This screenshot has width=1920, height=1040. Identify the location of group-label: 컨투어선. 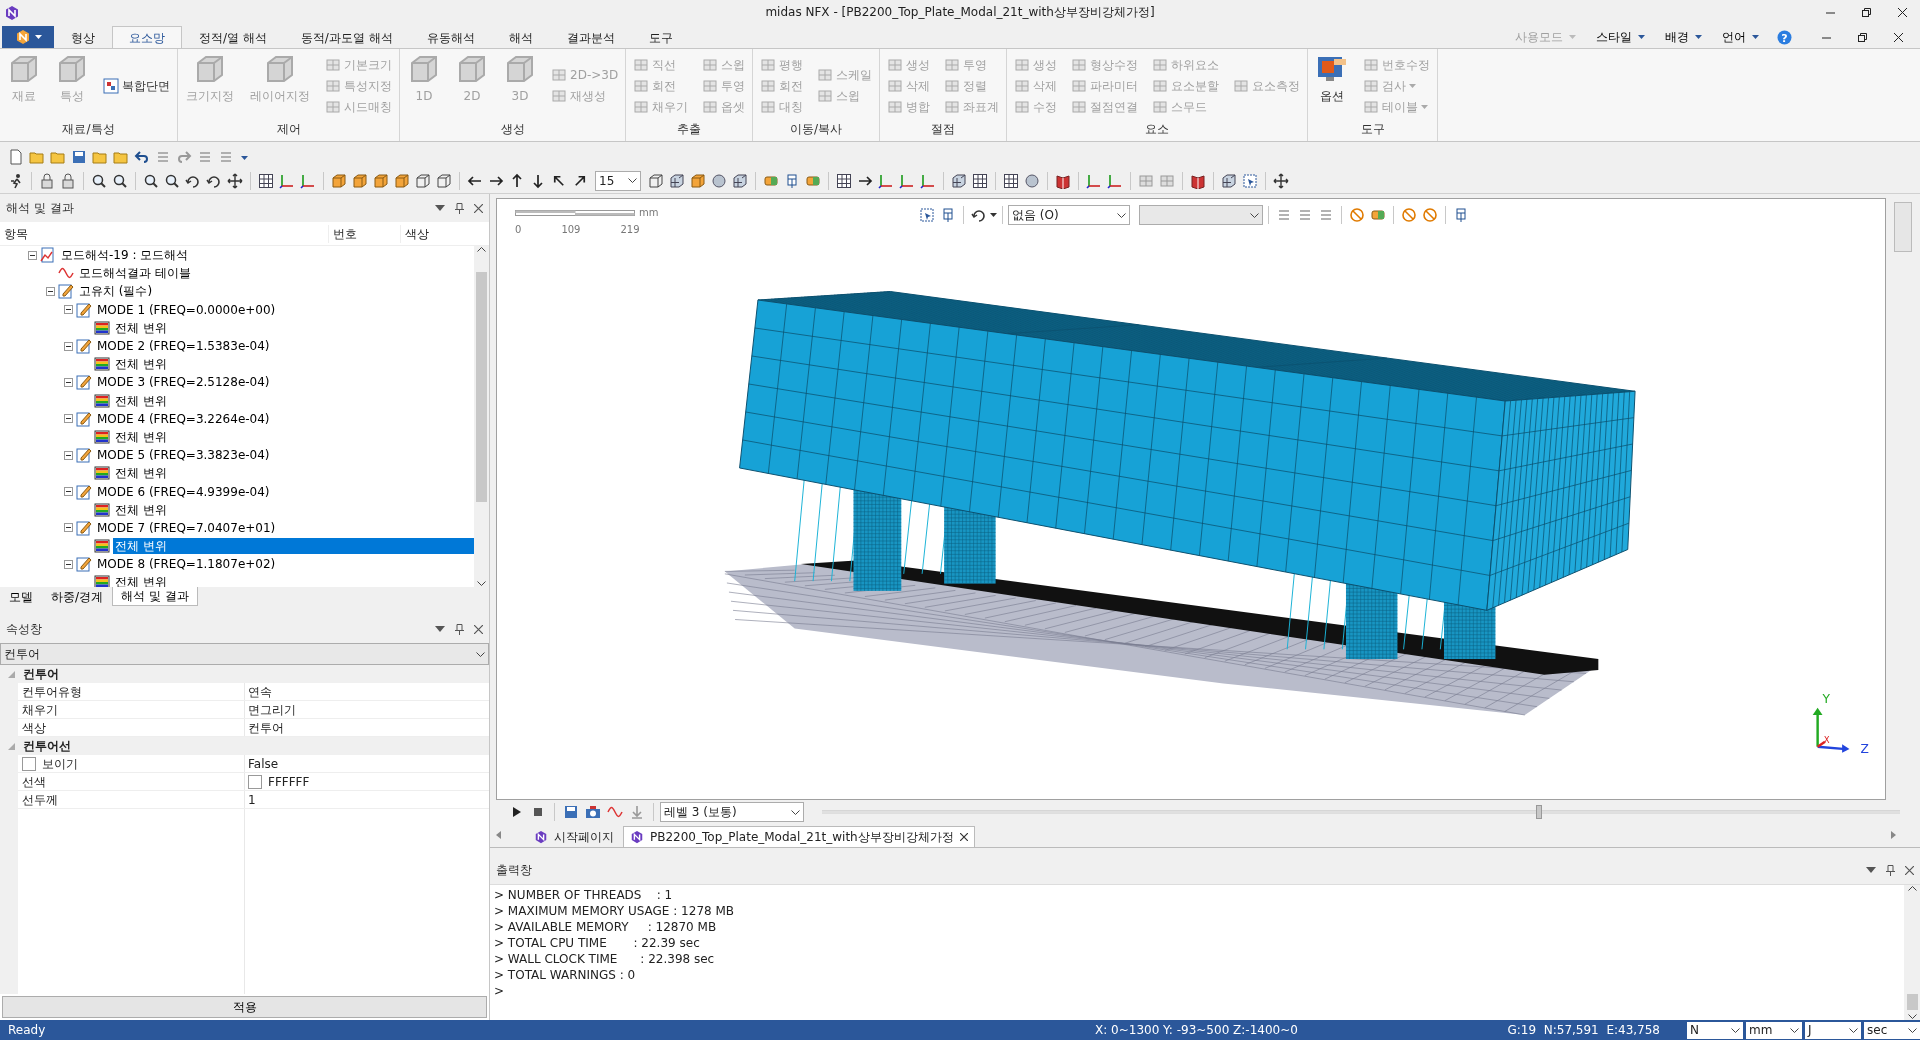
(47, 746).